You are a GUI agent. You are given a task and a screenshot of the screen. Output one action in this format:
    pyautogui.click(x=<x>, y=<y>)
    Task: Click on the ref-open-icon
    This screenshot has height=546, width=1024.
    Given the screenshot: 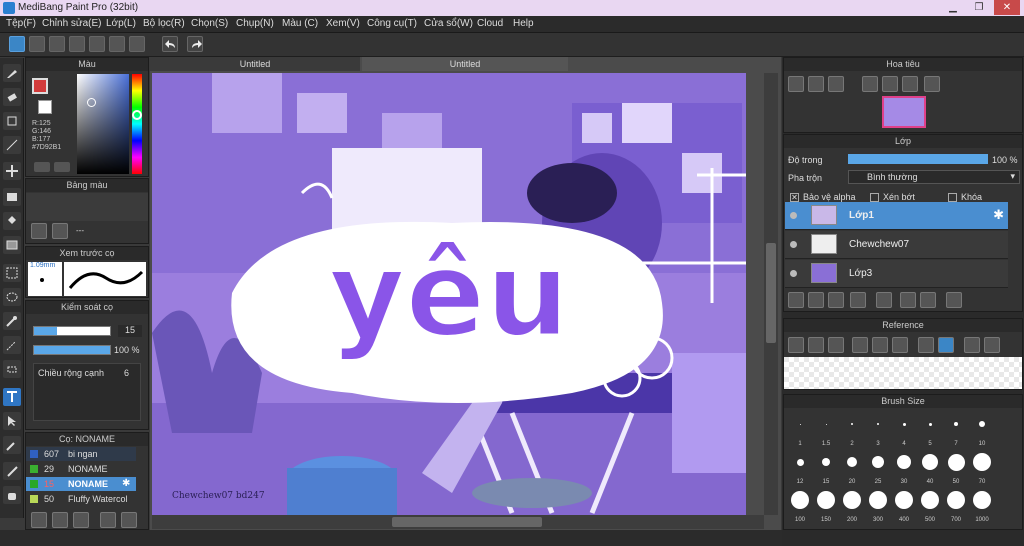 What is the action you would take?
    pyautogui.click(x=816, y=345)
    